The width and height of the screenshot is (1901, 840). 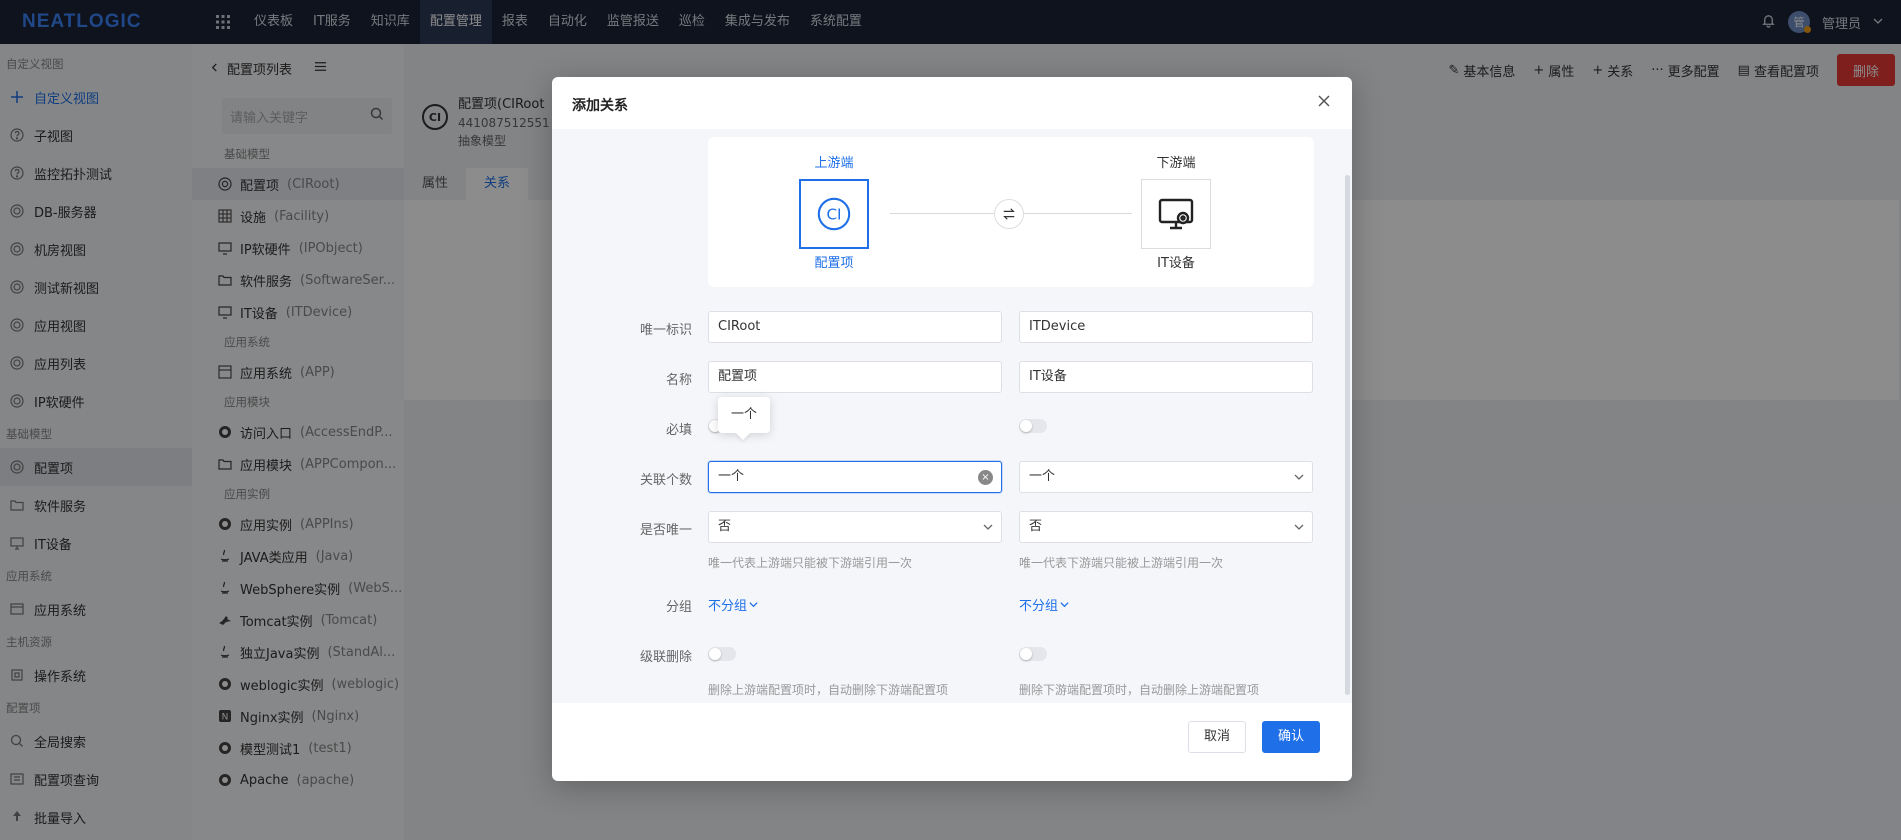 What do you see at coordinates (1039, 606) in the screenshot?
I see `downstream-group-value: 不分组` at bounding box center [1039, 606].